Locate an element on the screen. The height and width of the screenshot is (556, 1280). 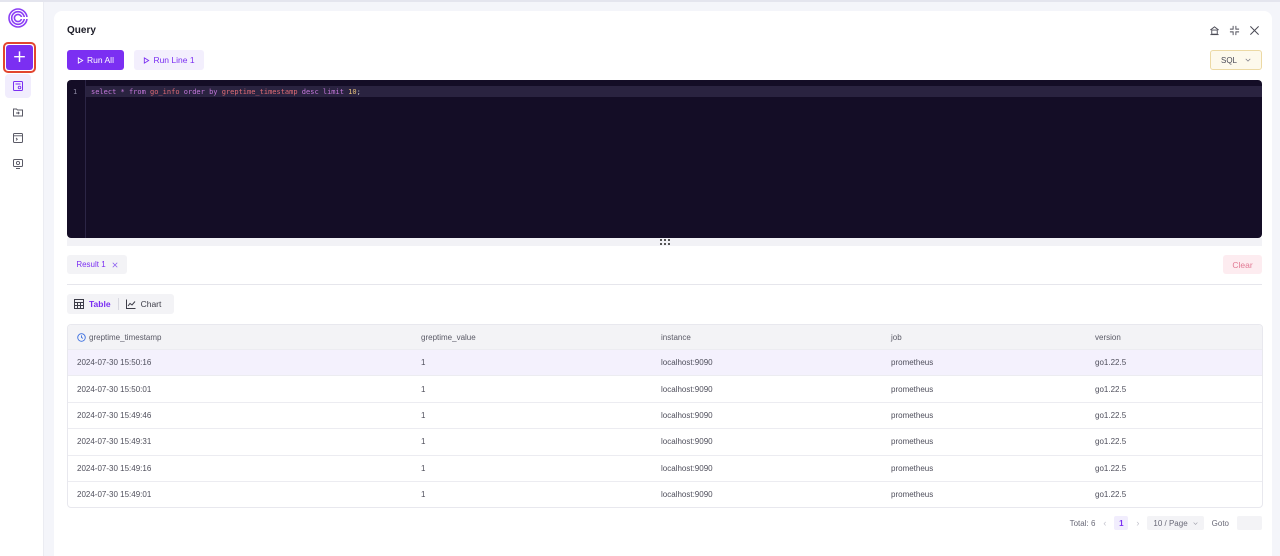
query-icon is located at coordinates (18, 86).